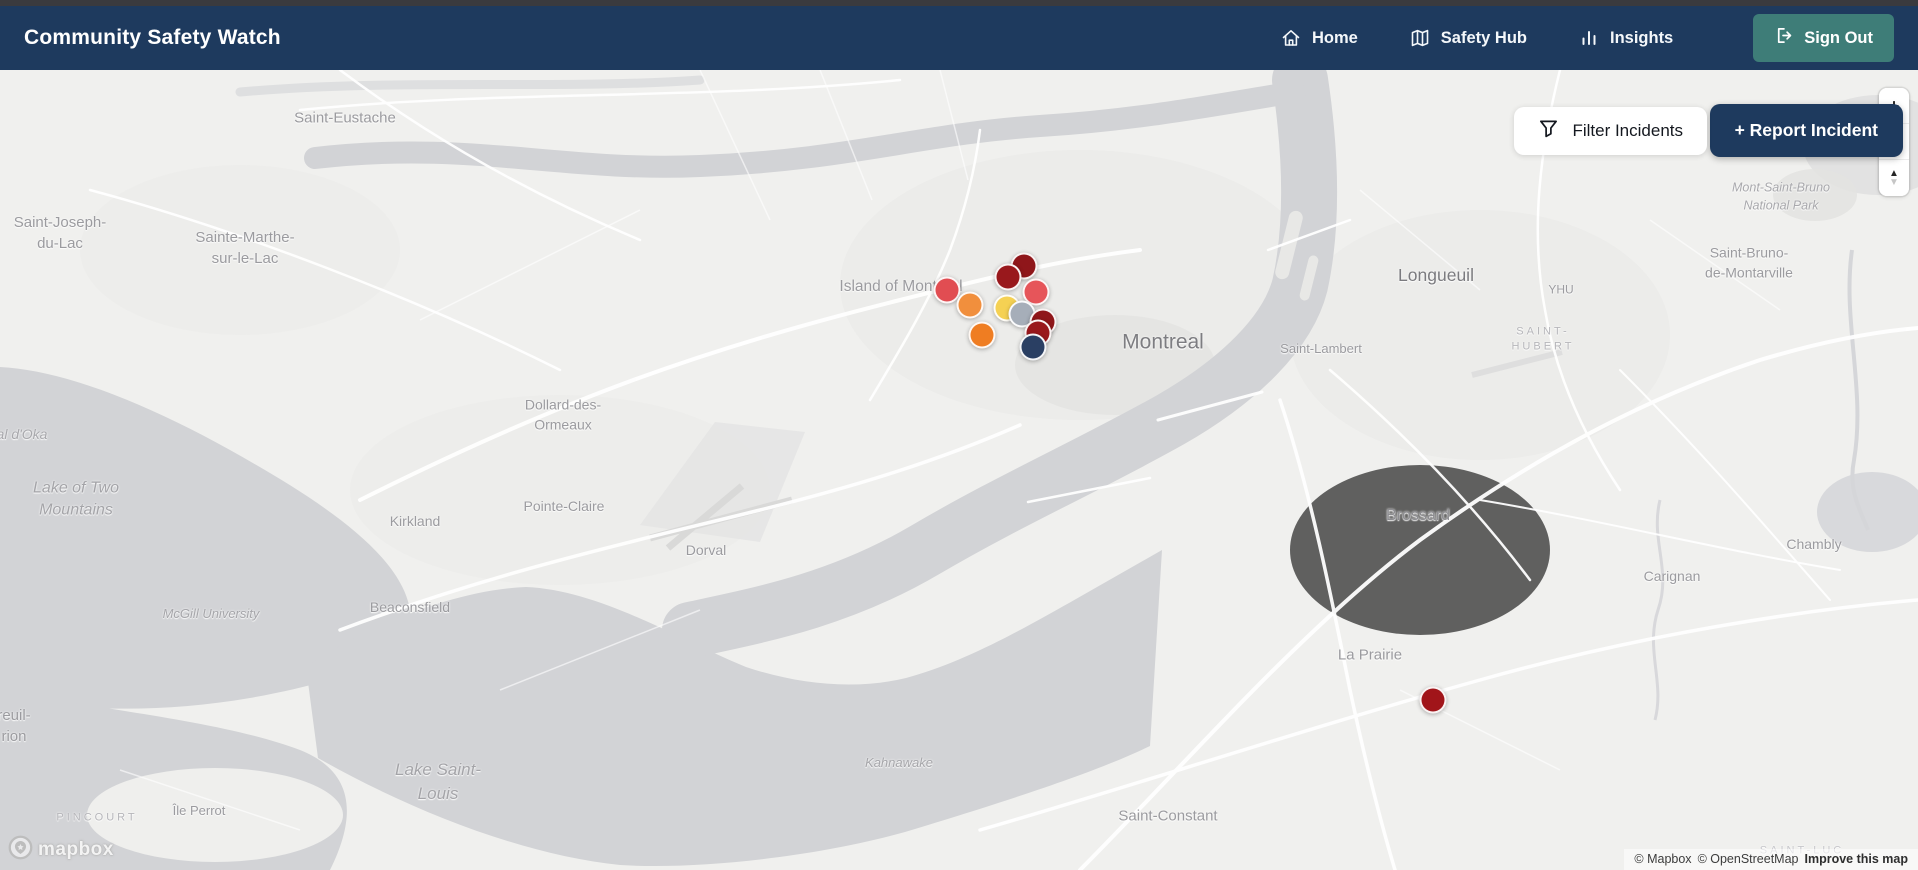 Image resolution: width=1918 pixels, height=870 pixels. I want to click on sign-out-button: Sign Out, so click(1823, 38).